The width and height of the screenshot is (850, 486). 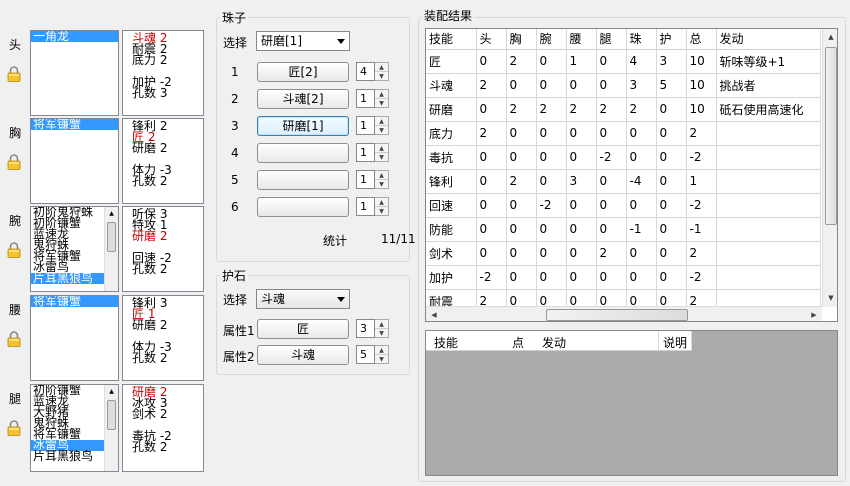 I want to click on result-vscroll: ▲ ▼, so click(x=829, y=168).